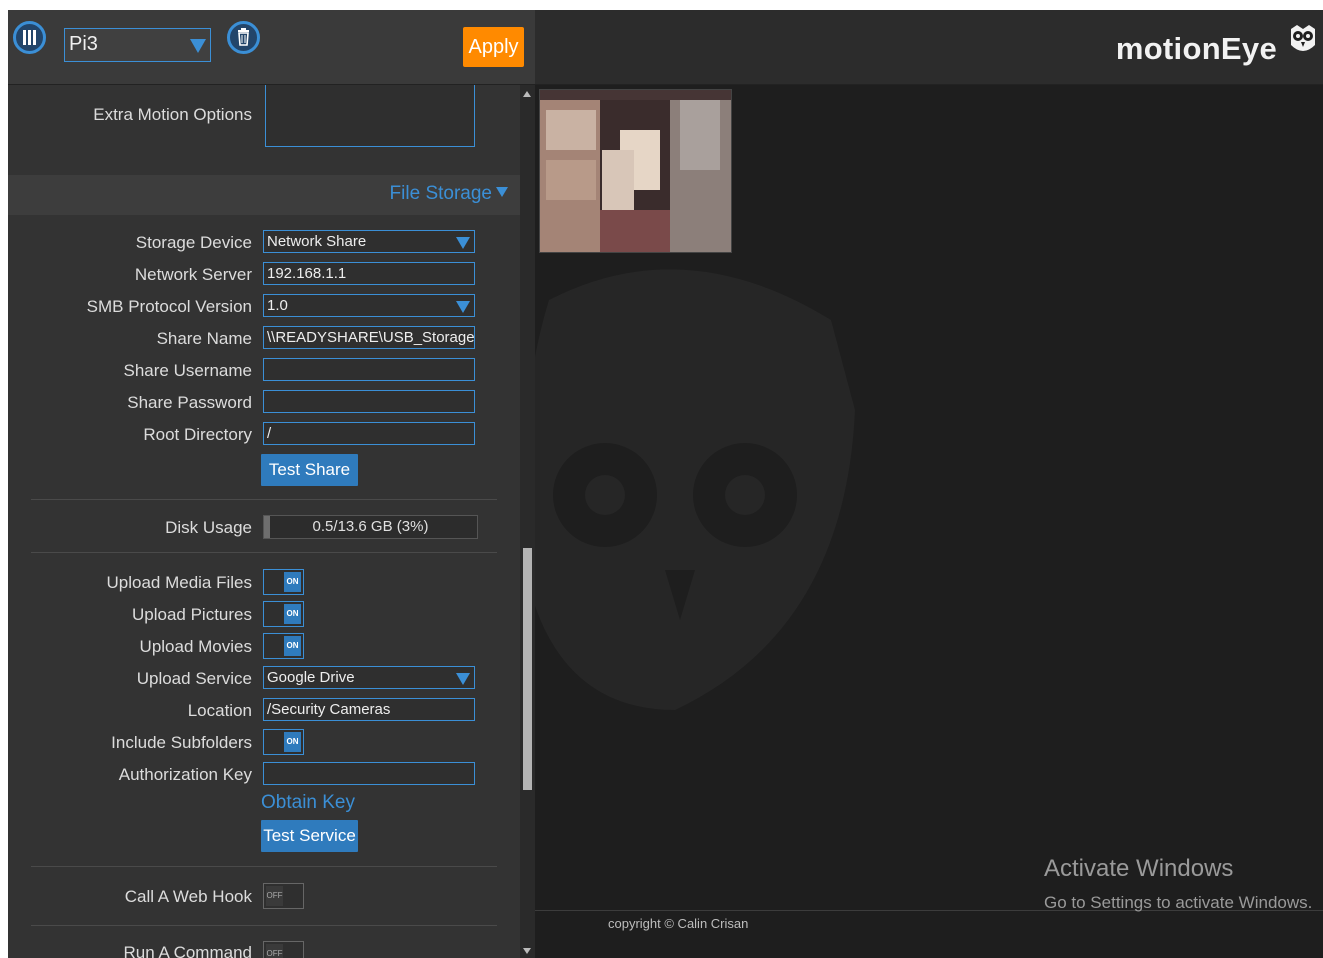 This screenshot has height=958, width=1323. What do you see at coordinates (369, 337) in the screenshot?
I see `share-name-input: \\READYSHARE\USB_Storage` at bounding box center [369, 337].